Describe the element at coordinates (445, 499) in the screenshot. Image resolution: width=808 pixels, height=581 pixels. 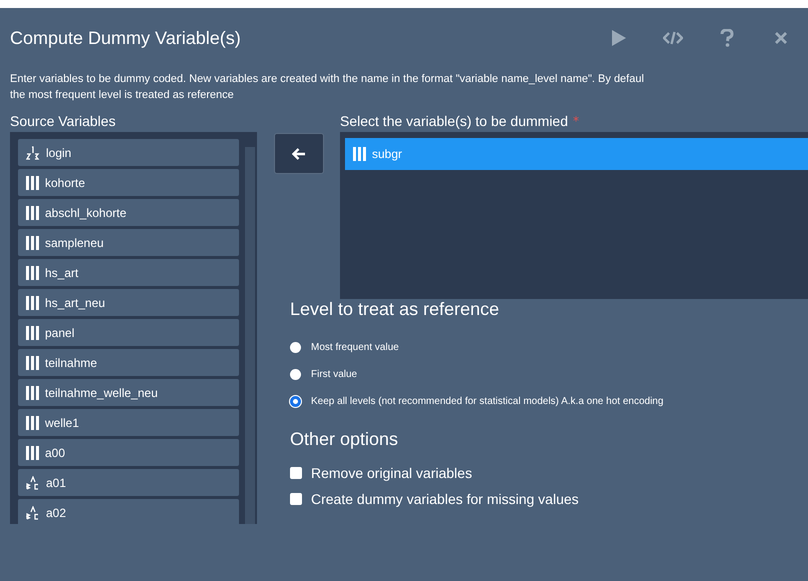
I see `checkbox-label: Create dummy variables for missing values` at that location.